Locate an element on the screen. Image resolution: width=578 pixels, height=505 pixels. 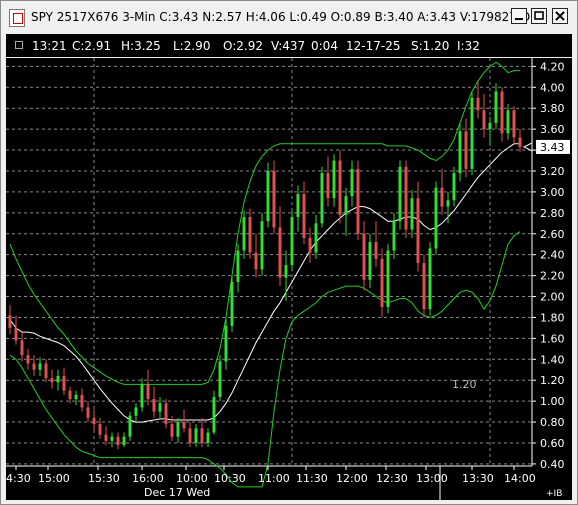
y-tick-label: 1.80 is located at coordinates (552, 317).